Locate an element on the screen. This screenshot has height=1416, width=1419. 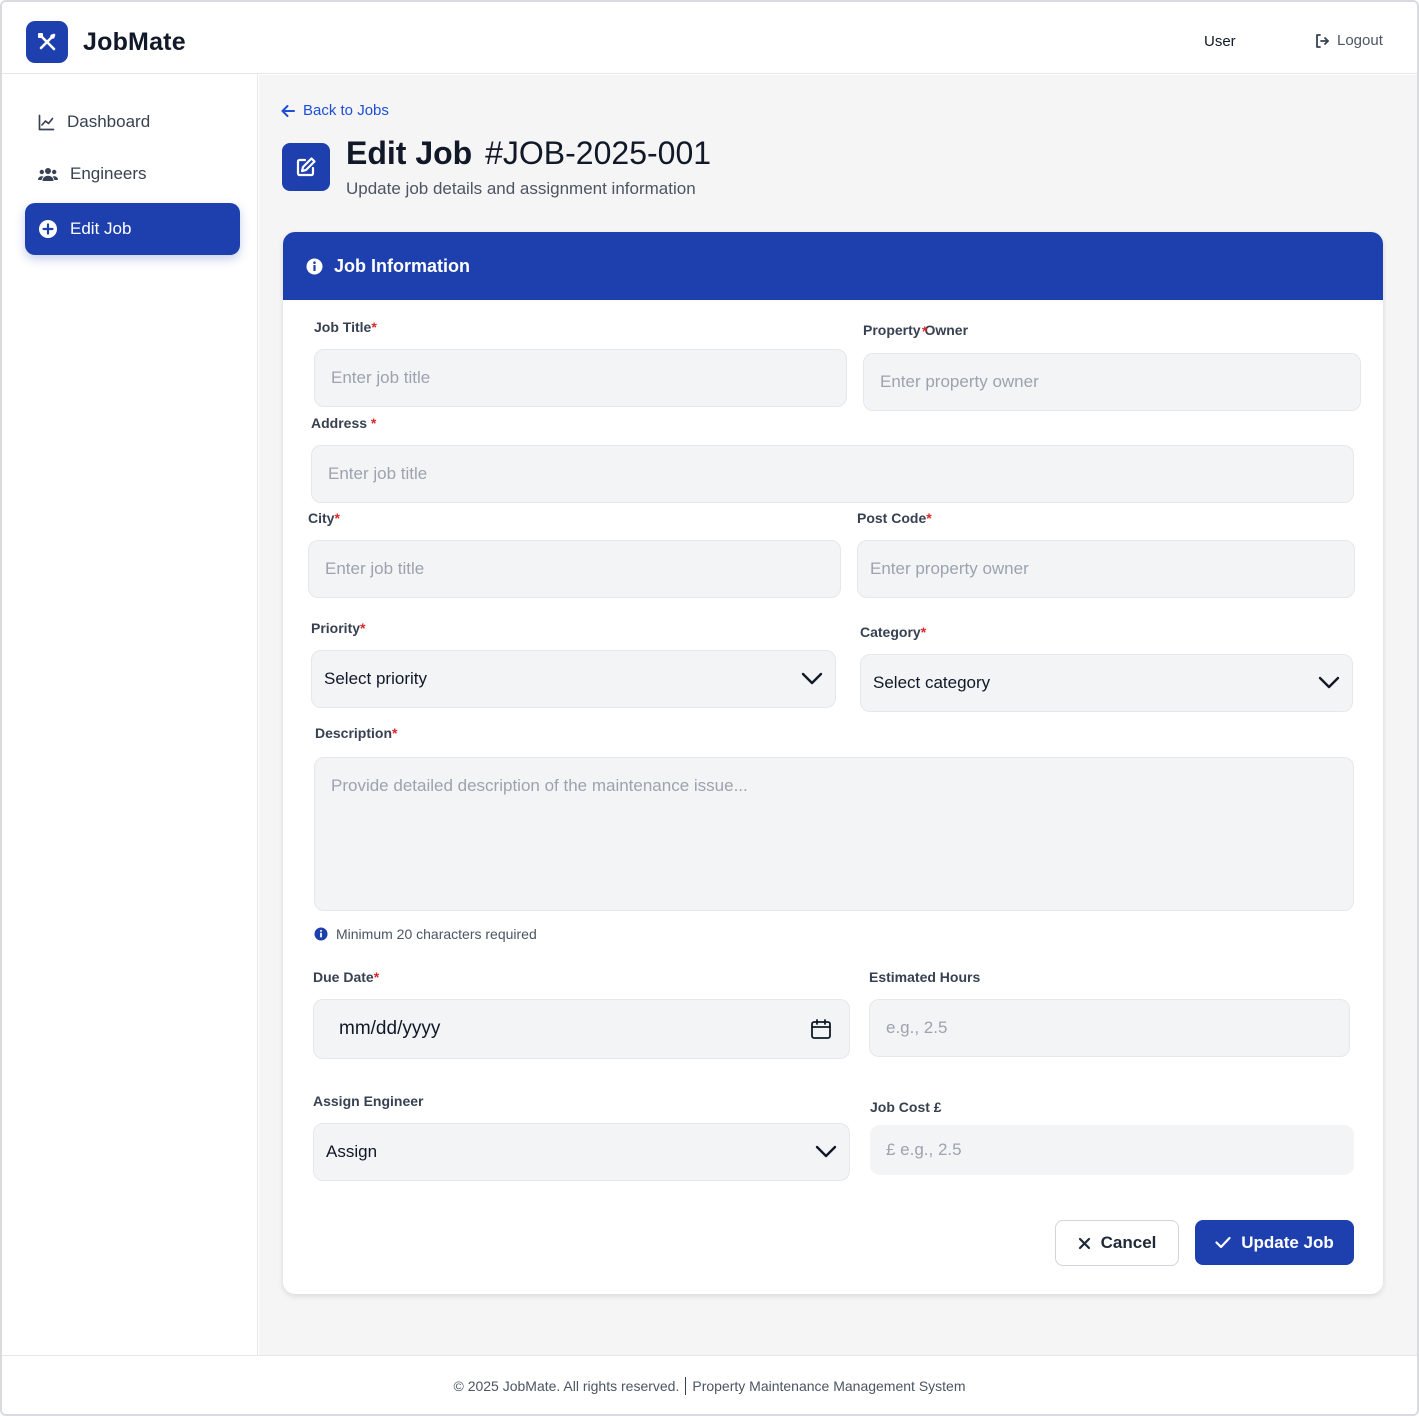
label-text: Priority is located at coordinates (336, 628).